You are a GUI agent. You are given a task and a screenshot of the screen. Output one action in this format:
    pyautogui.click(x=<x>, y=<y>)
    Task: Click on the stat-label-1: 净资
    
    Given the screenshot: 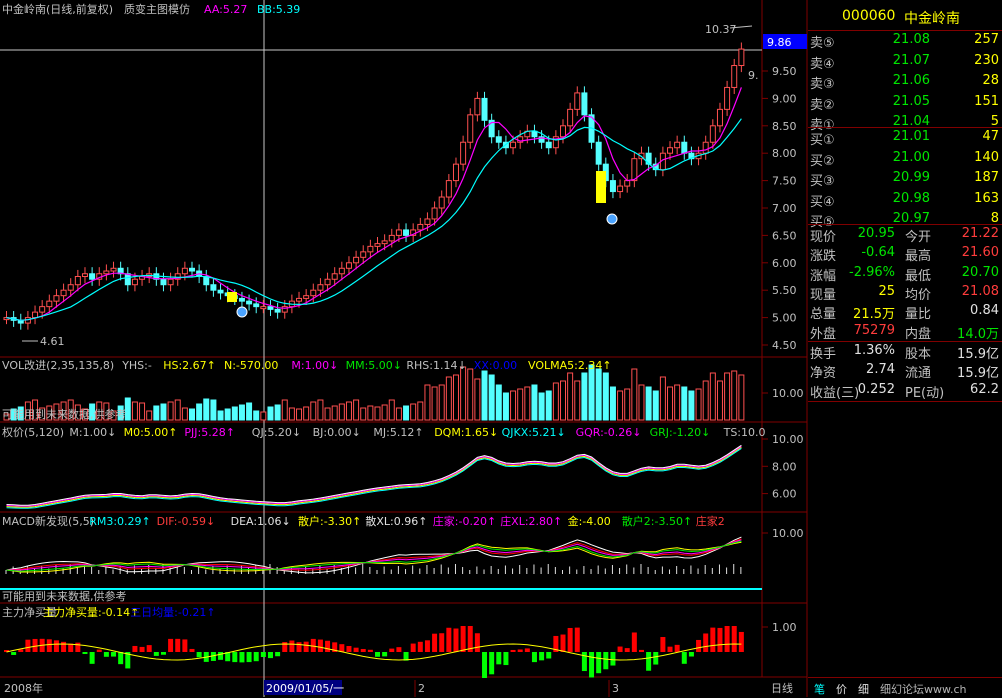 What is the action you would take?
    pyautogui.click(x=823, y=374)
    